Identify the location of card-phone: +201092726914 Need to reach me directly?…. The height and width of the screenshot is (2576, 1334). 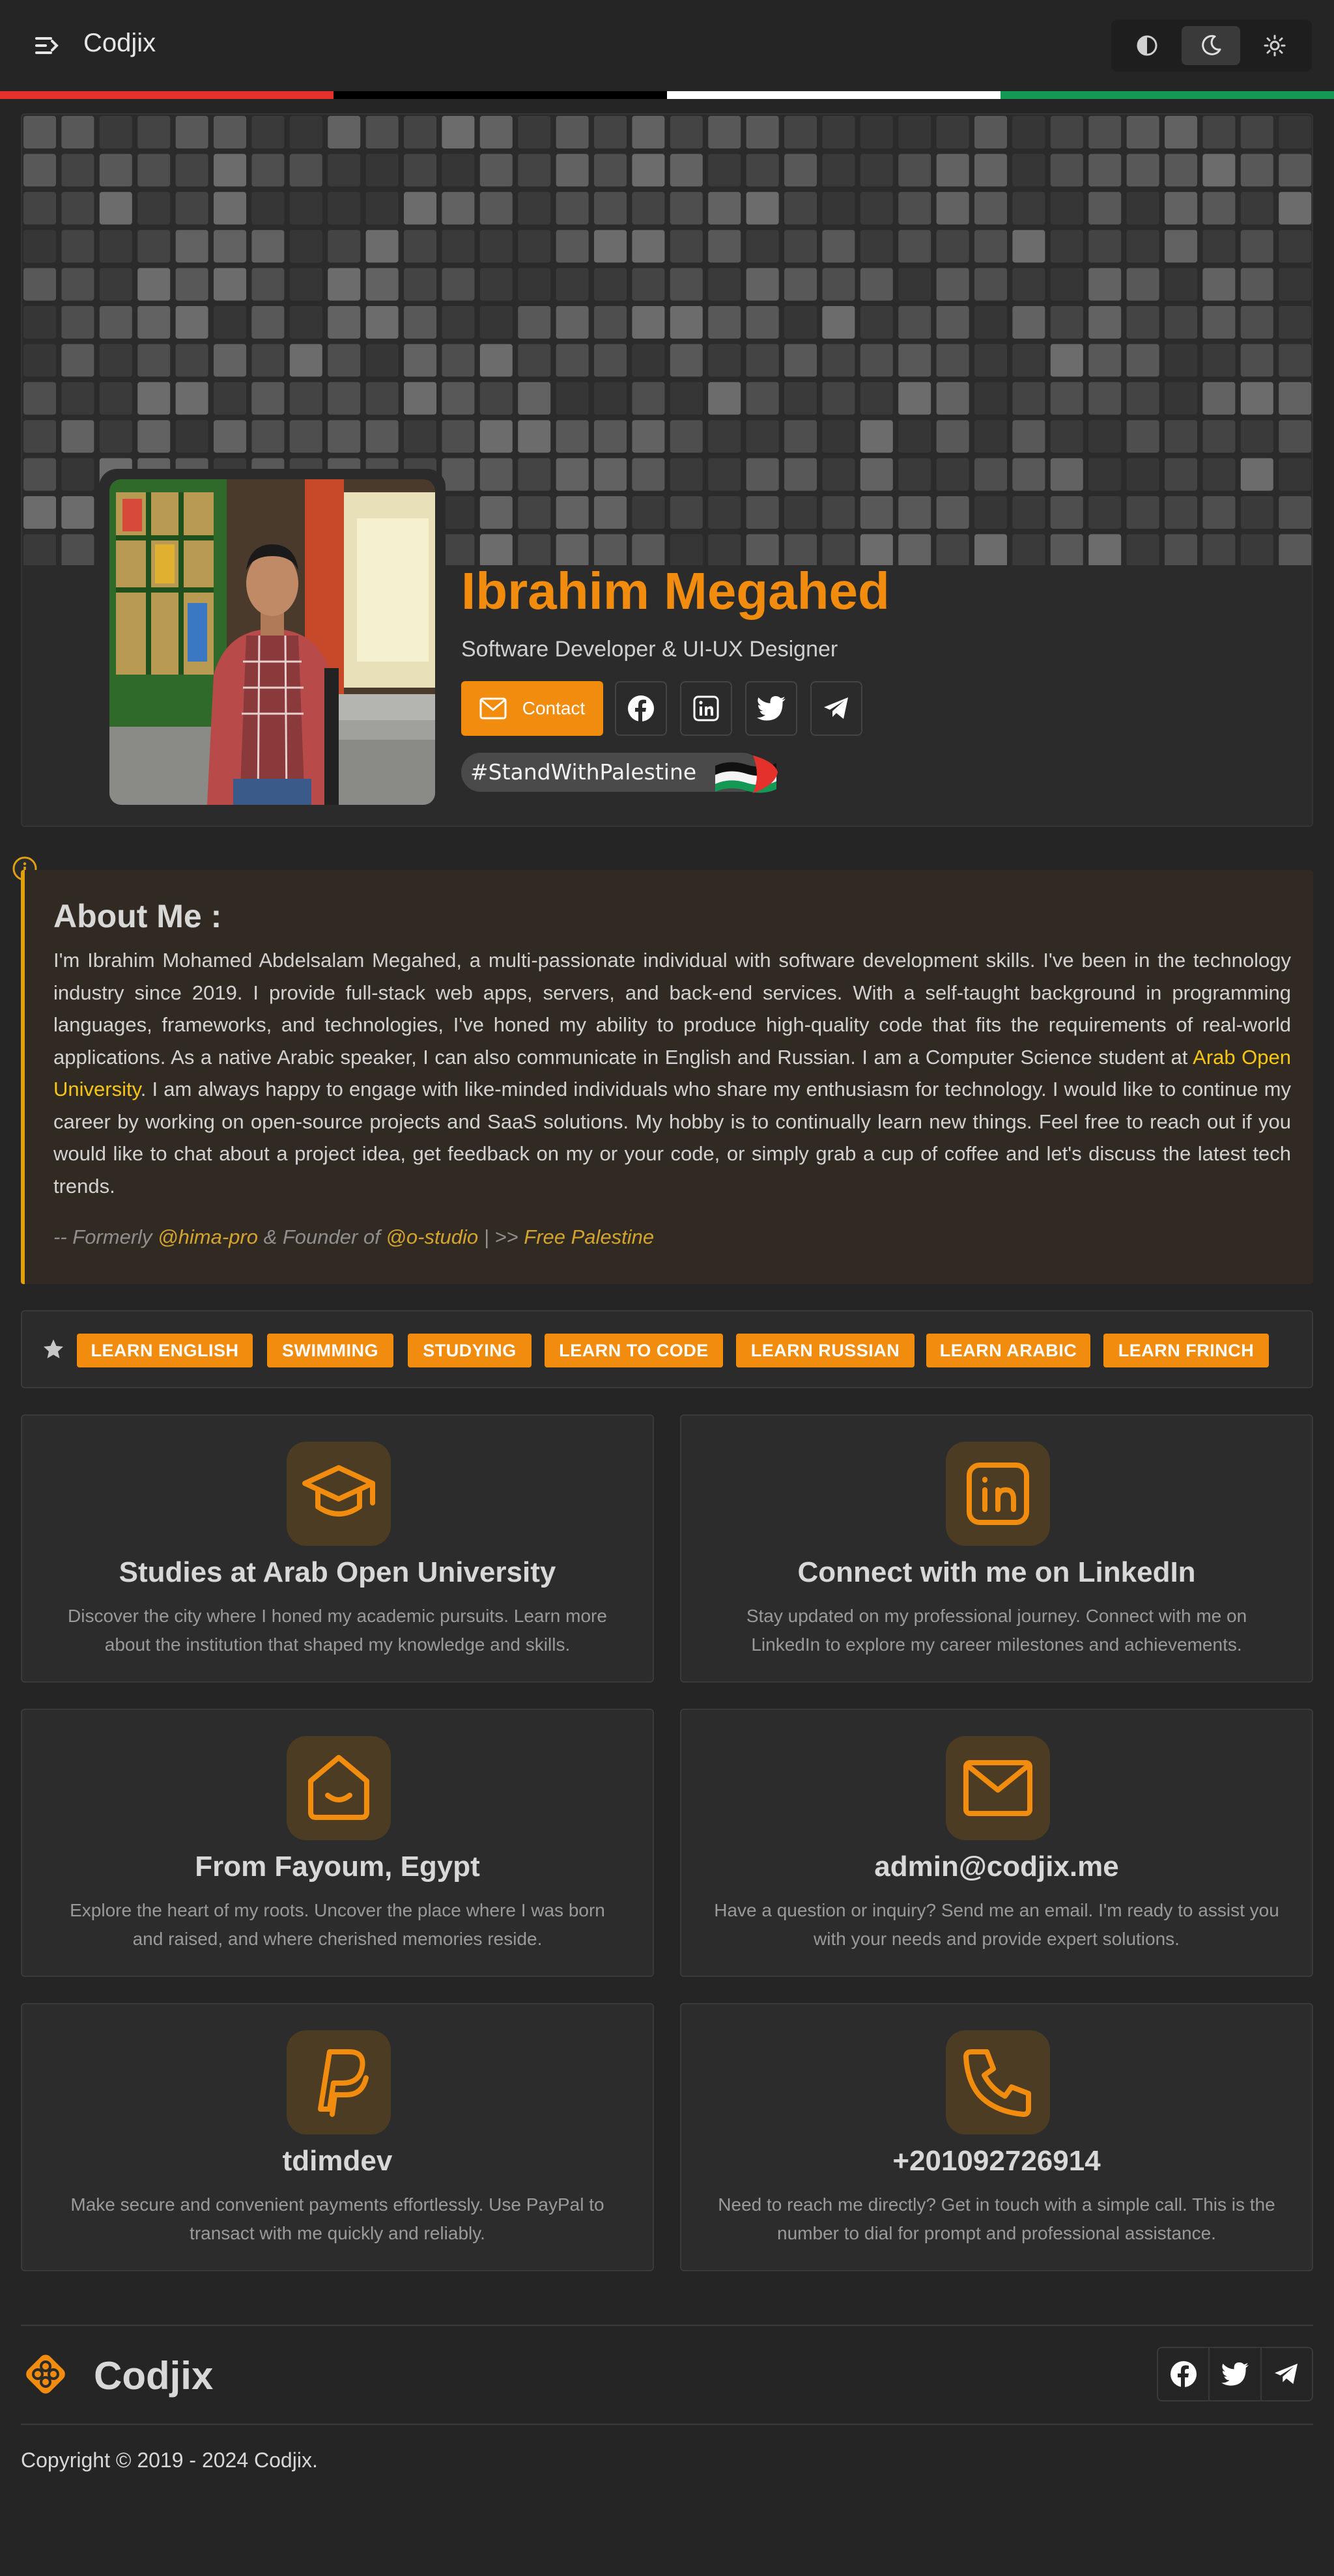
(996, 2137).